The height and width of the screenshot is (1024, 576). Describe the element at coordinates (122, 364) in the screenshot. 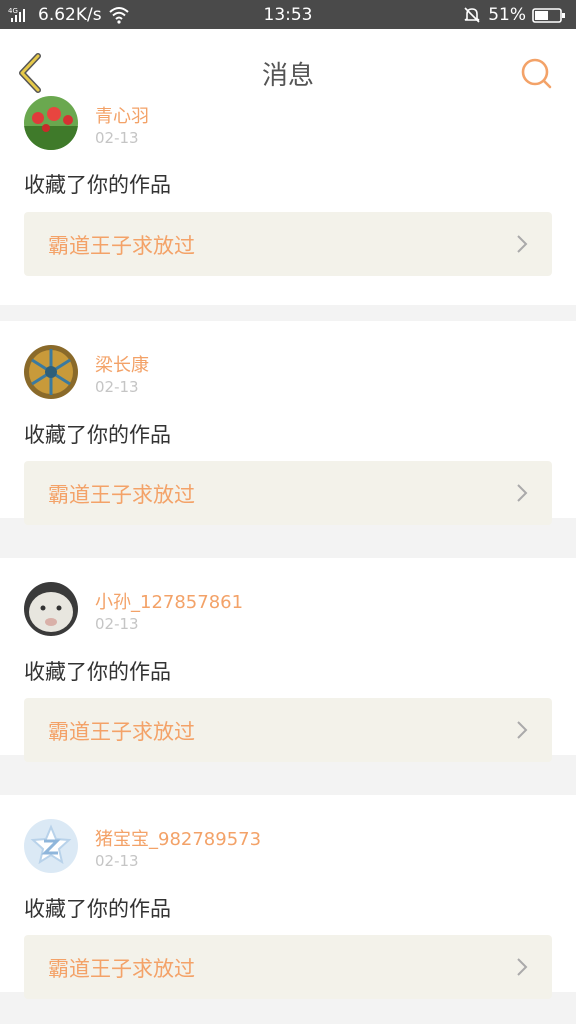

I see `user-name: 梁长康` at that location.